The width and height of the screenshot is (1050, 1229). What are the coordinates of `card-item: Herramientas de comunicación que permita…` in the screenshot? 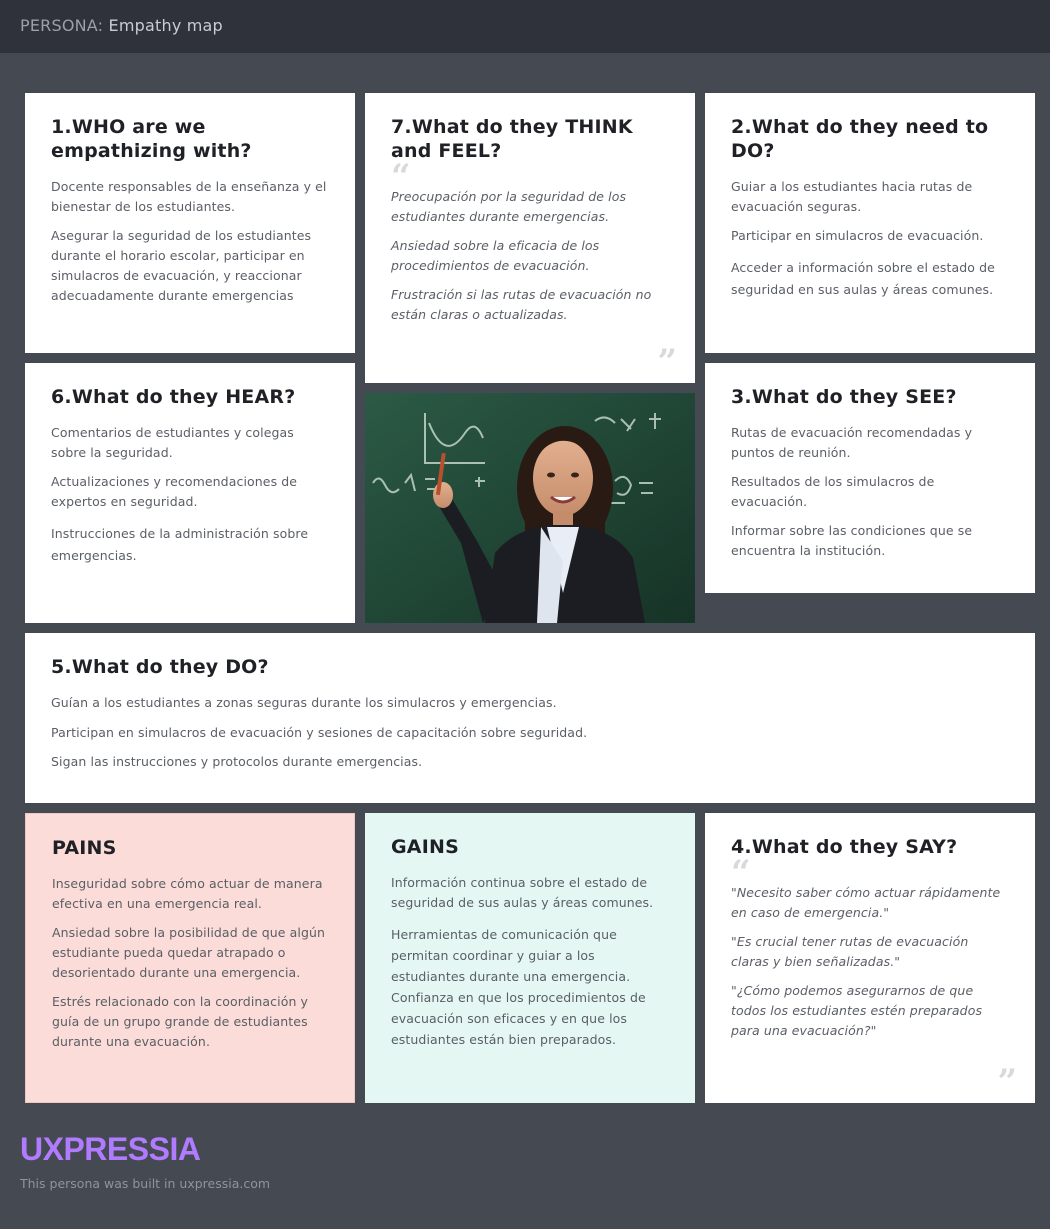 It's located at (518, 987).